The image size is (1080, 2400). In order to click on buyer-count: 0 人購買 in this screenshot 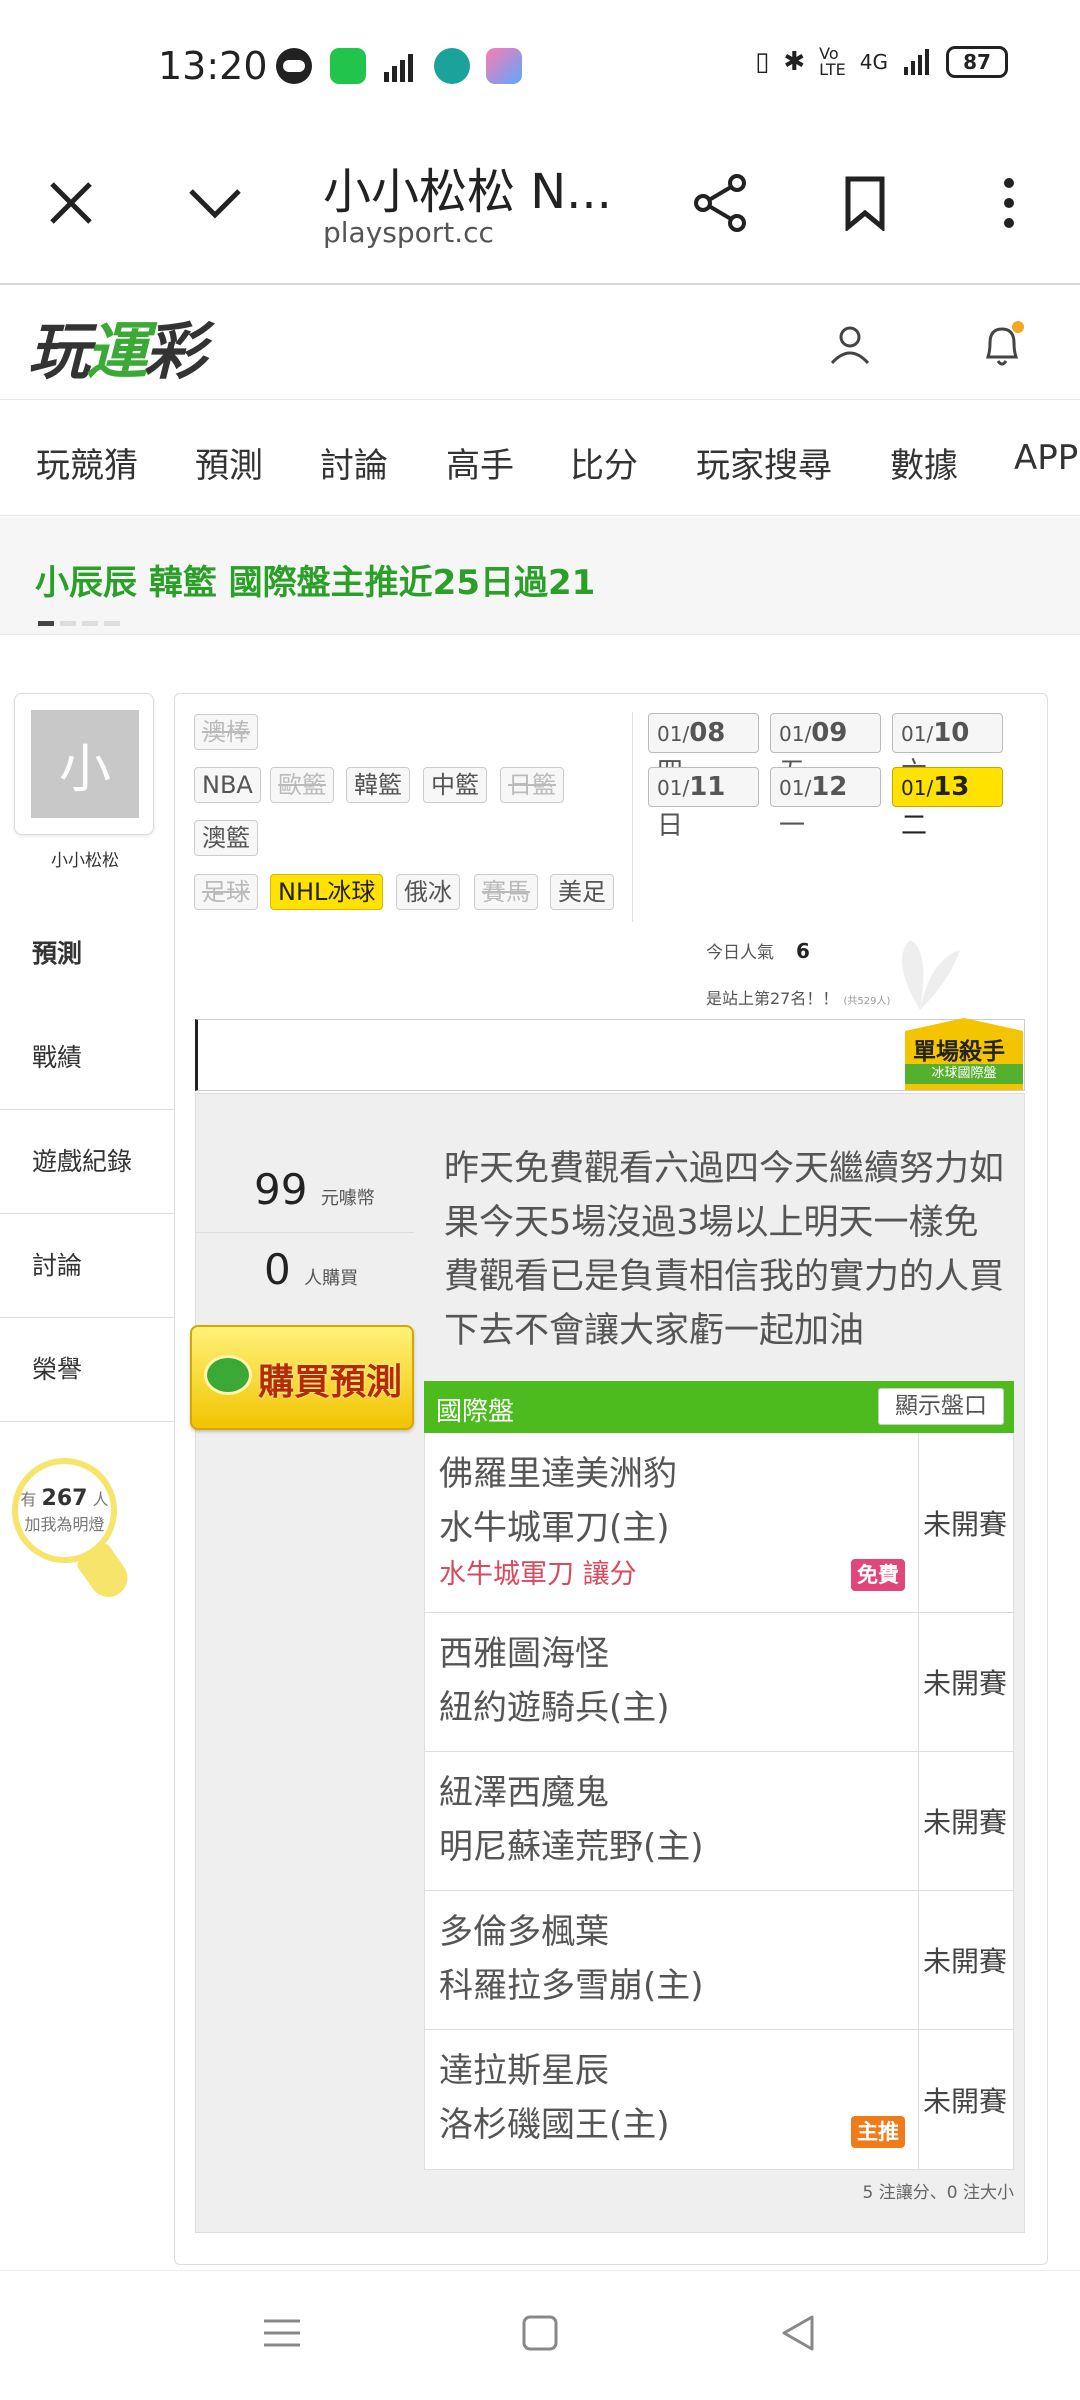, I will do `click(311, 1269)`.